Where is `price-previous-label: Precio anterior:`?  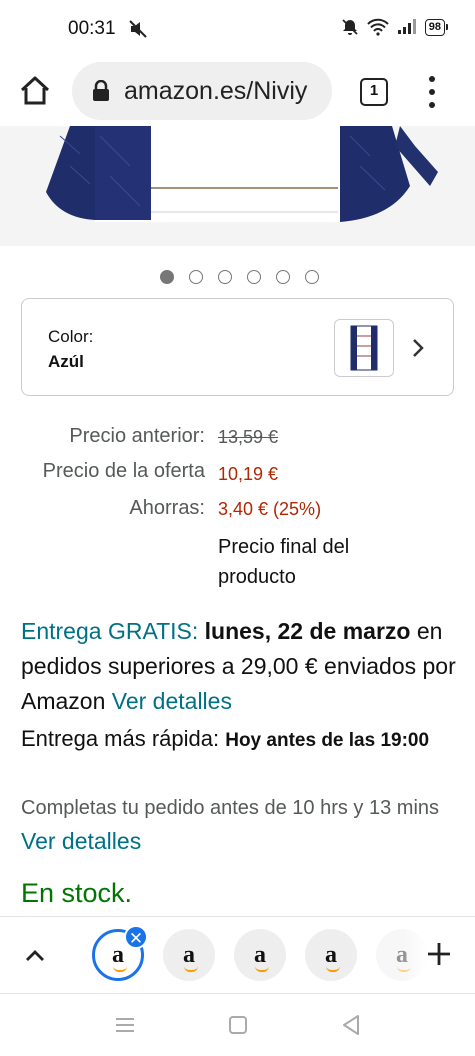
price-previous-label: Precio anterior: is located at coordinates (137, 436).